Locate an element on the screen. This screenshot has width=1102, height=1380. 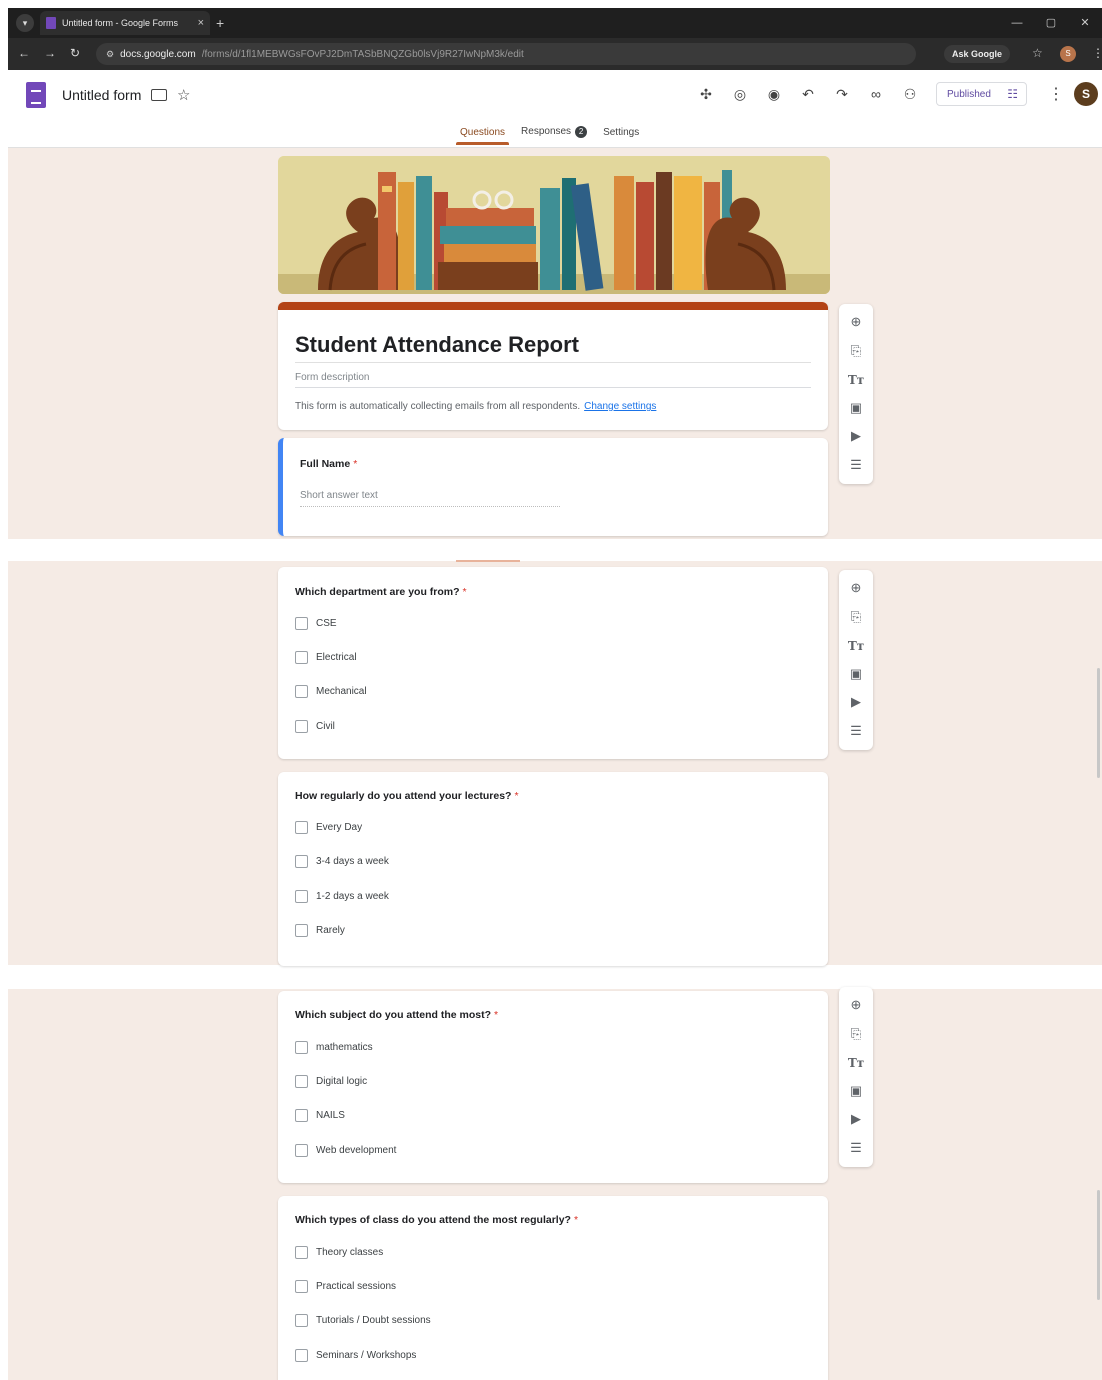
more-options-icon: ⋮ is located at coordinates (1056, 94).